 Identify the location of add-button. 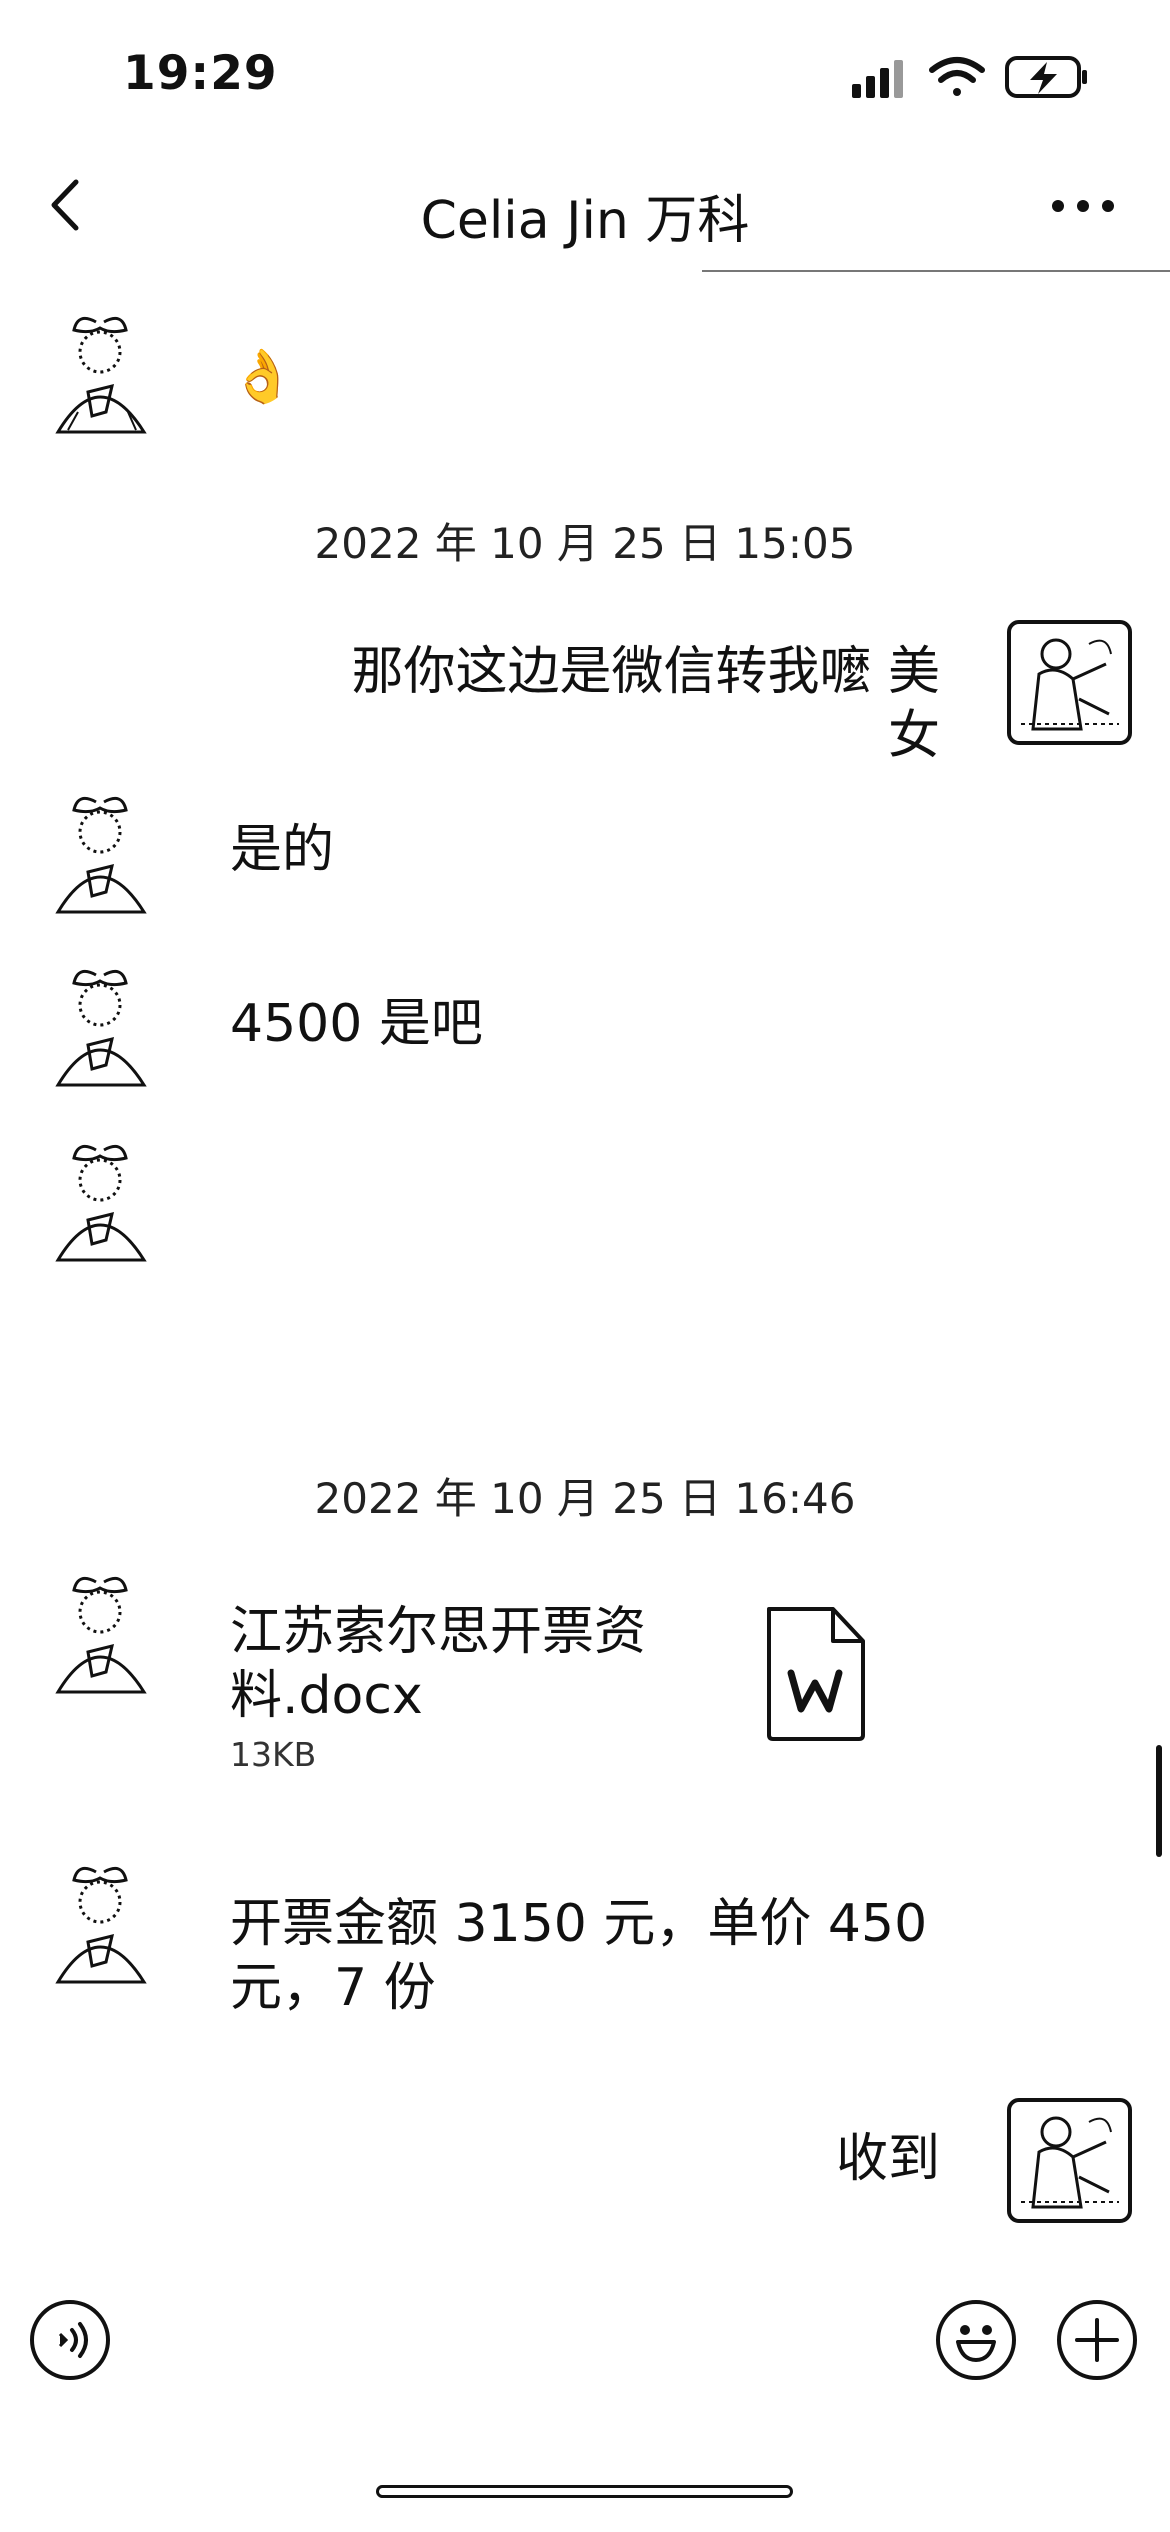
(1097, 2340).